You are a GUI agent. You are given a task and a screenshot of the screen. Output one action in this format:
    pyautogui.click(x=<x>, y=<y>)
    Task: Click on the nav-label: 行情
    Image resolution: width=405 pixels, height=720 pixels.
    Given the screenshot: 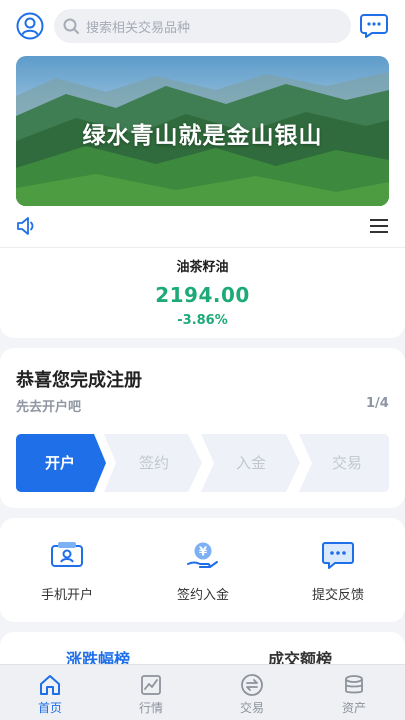 What is the action you would take?
    pyautogui.click(x=150, y=708)
    